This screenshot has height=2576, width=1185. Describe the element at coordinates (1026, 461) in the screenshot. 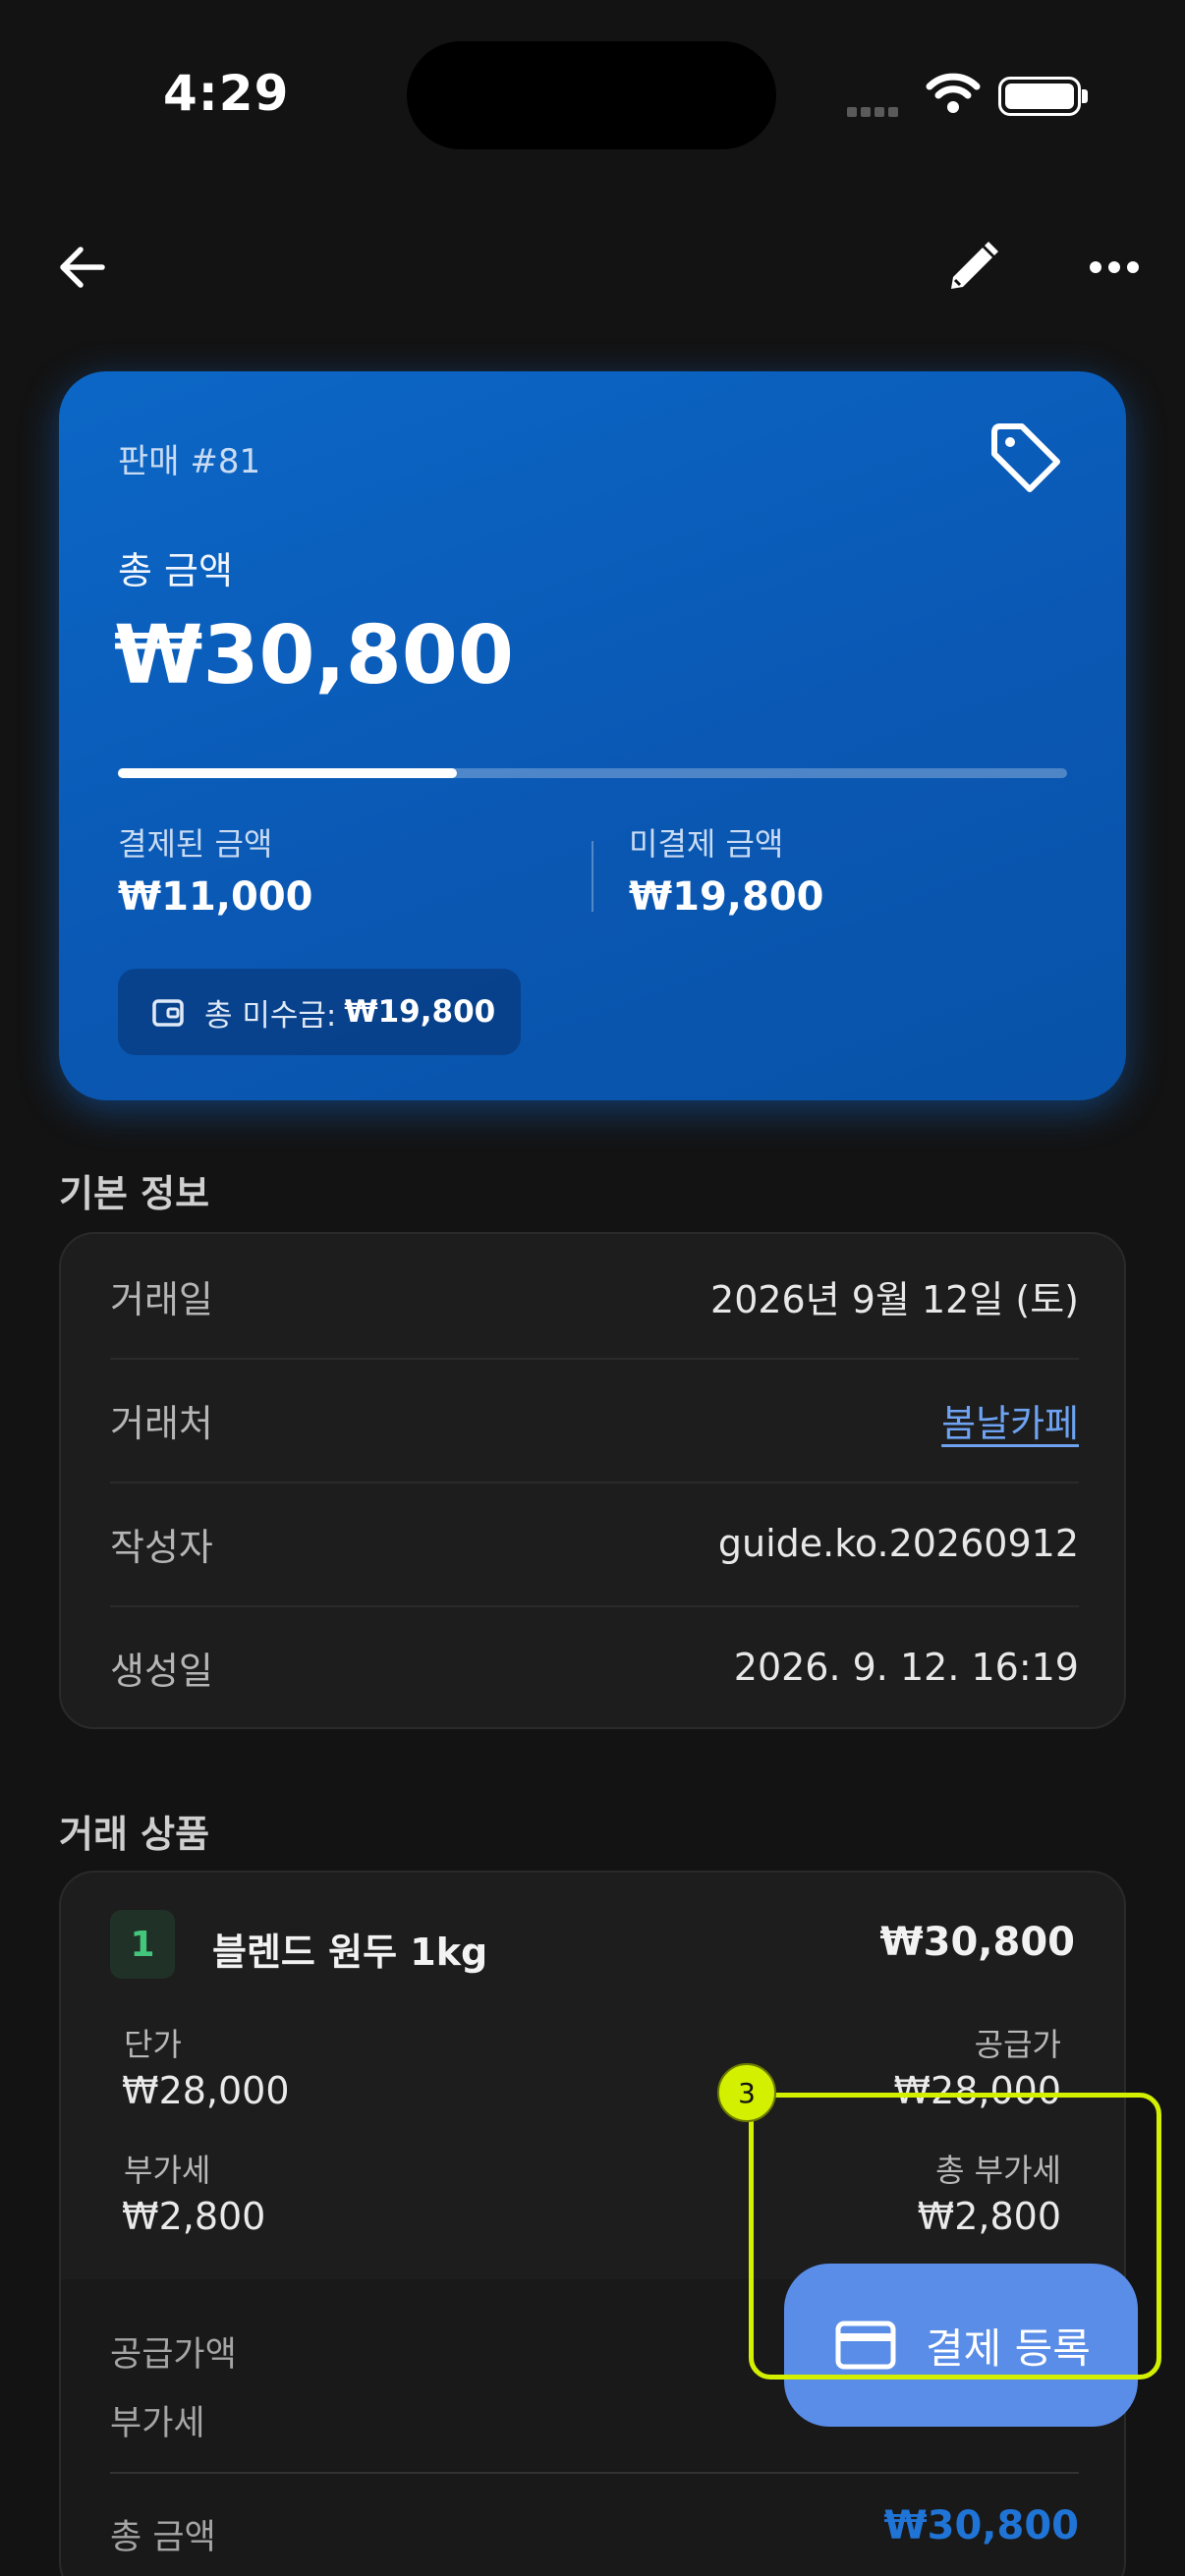

I see `tag-icon` at that location.